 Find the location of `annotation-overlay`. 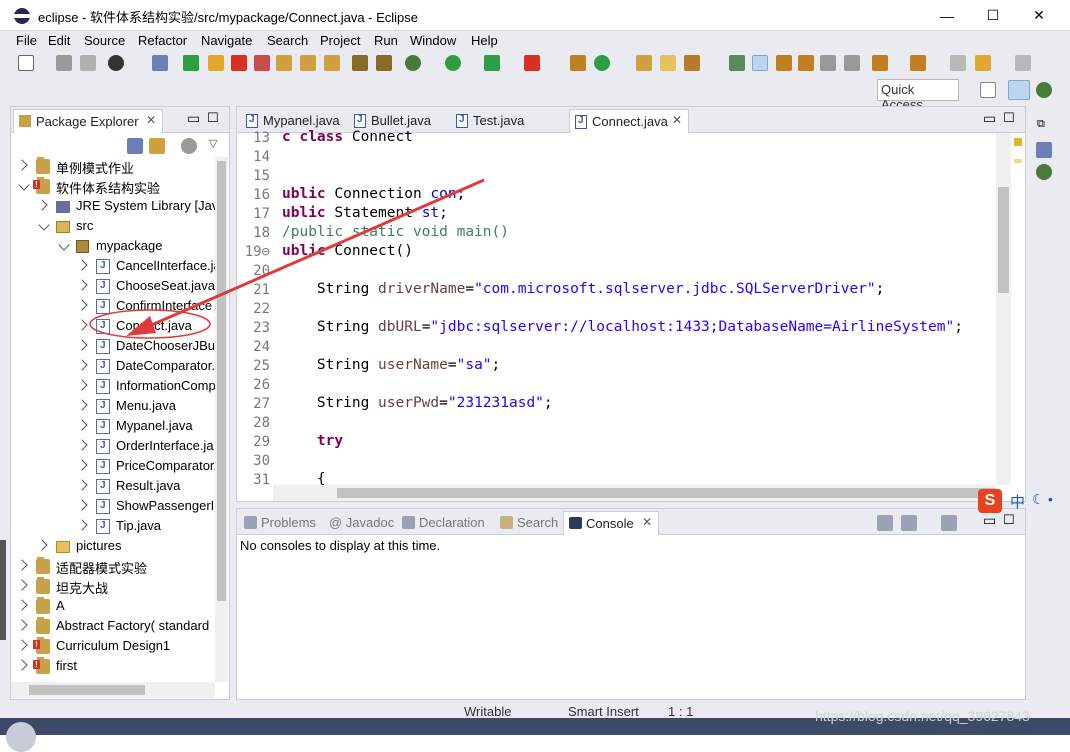

annotation-overlay is located at coordinates (287, 258).